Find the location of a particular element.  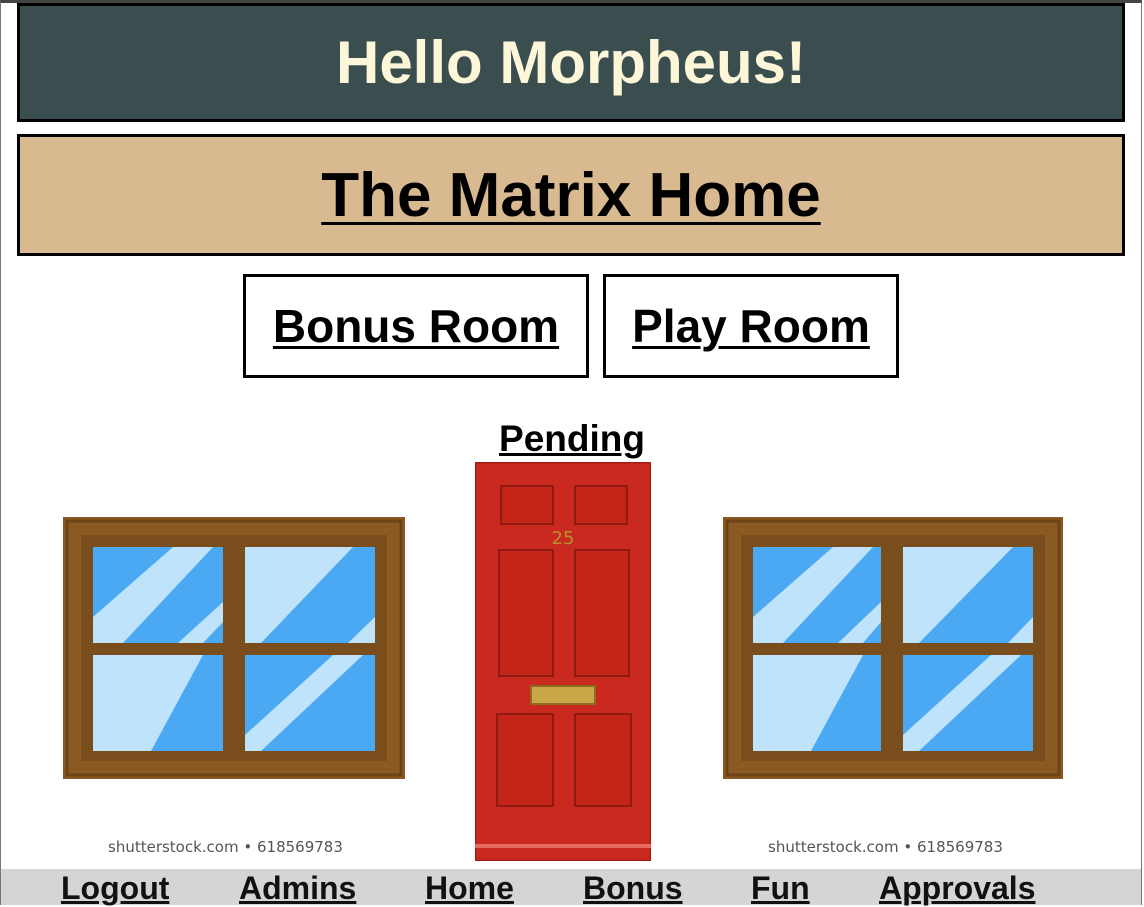

bottom-nav: Logout Admins Home Bonus Fun Approvals is located at coordinates (571, 888).